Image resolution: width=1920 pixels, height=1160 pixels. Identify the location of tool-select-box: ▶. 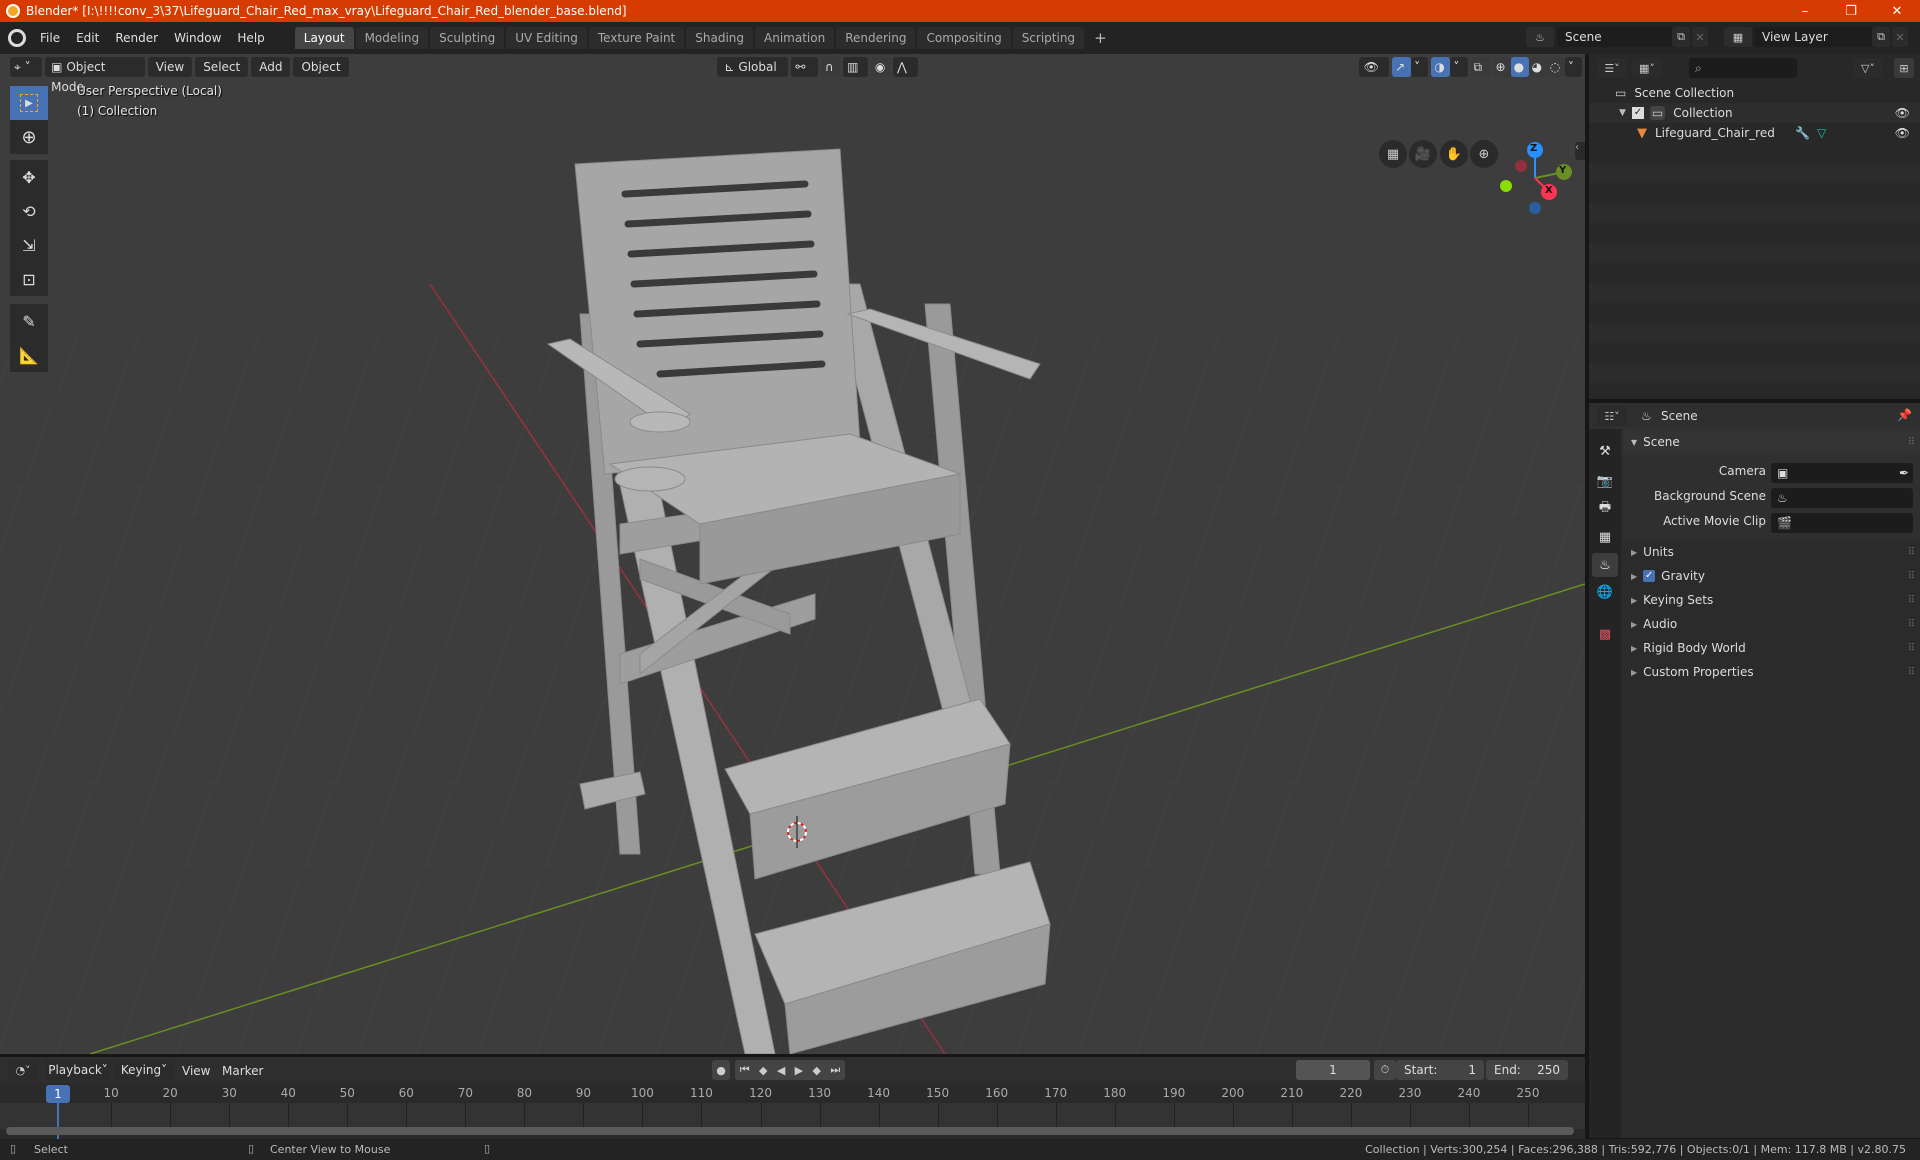
(29, 103).